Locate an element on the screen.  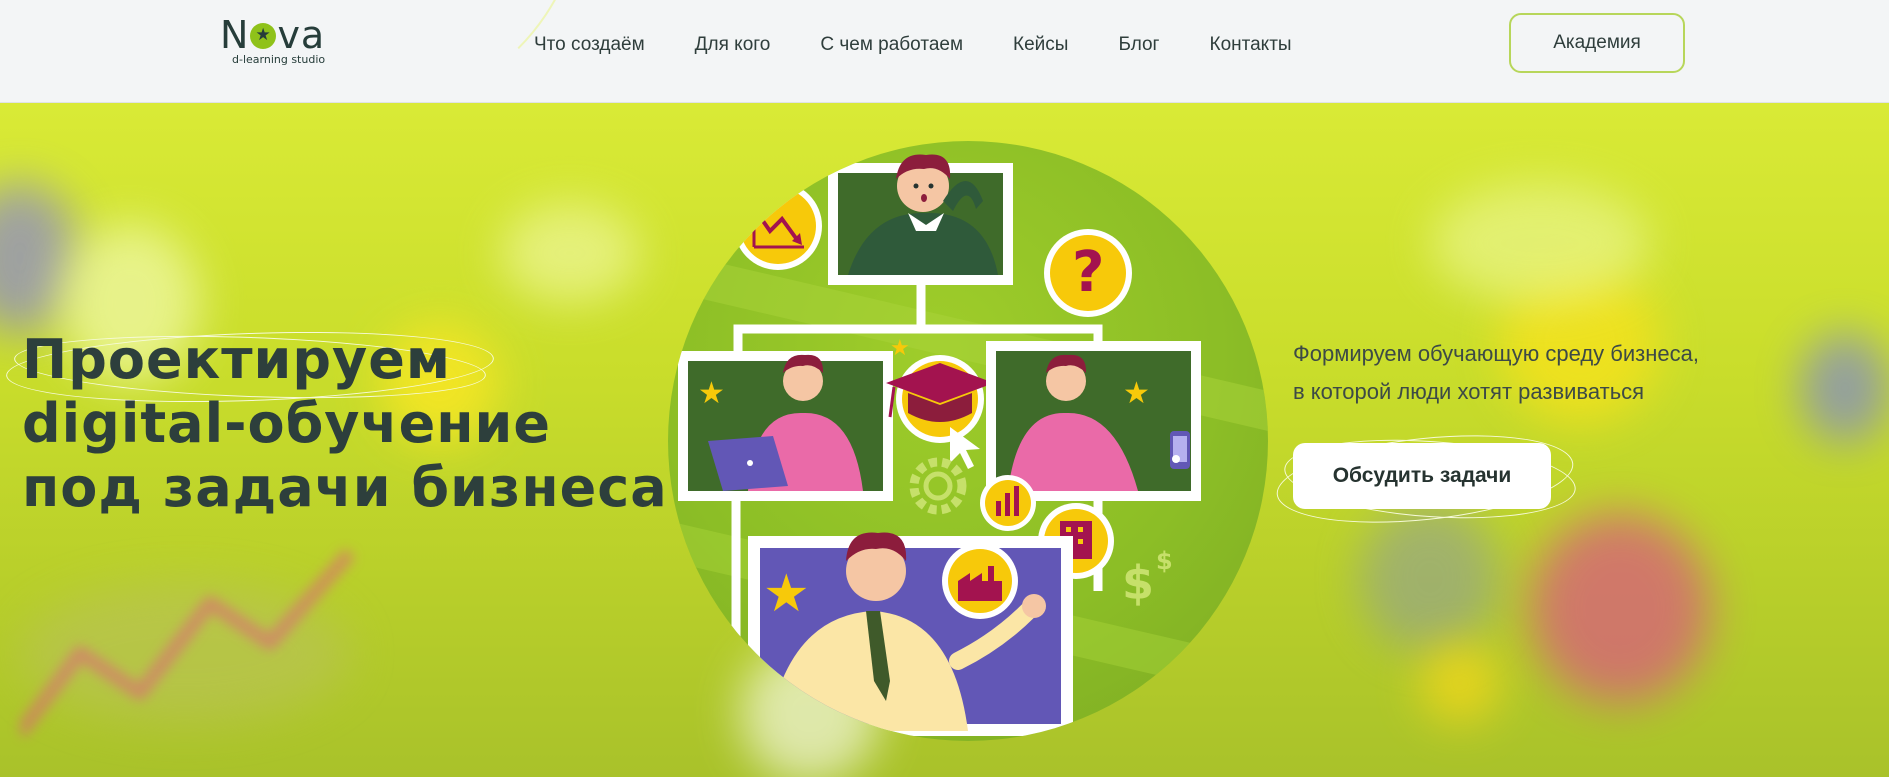
logo-star-icon is located at coordinates (263, 36).